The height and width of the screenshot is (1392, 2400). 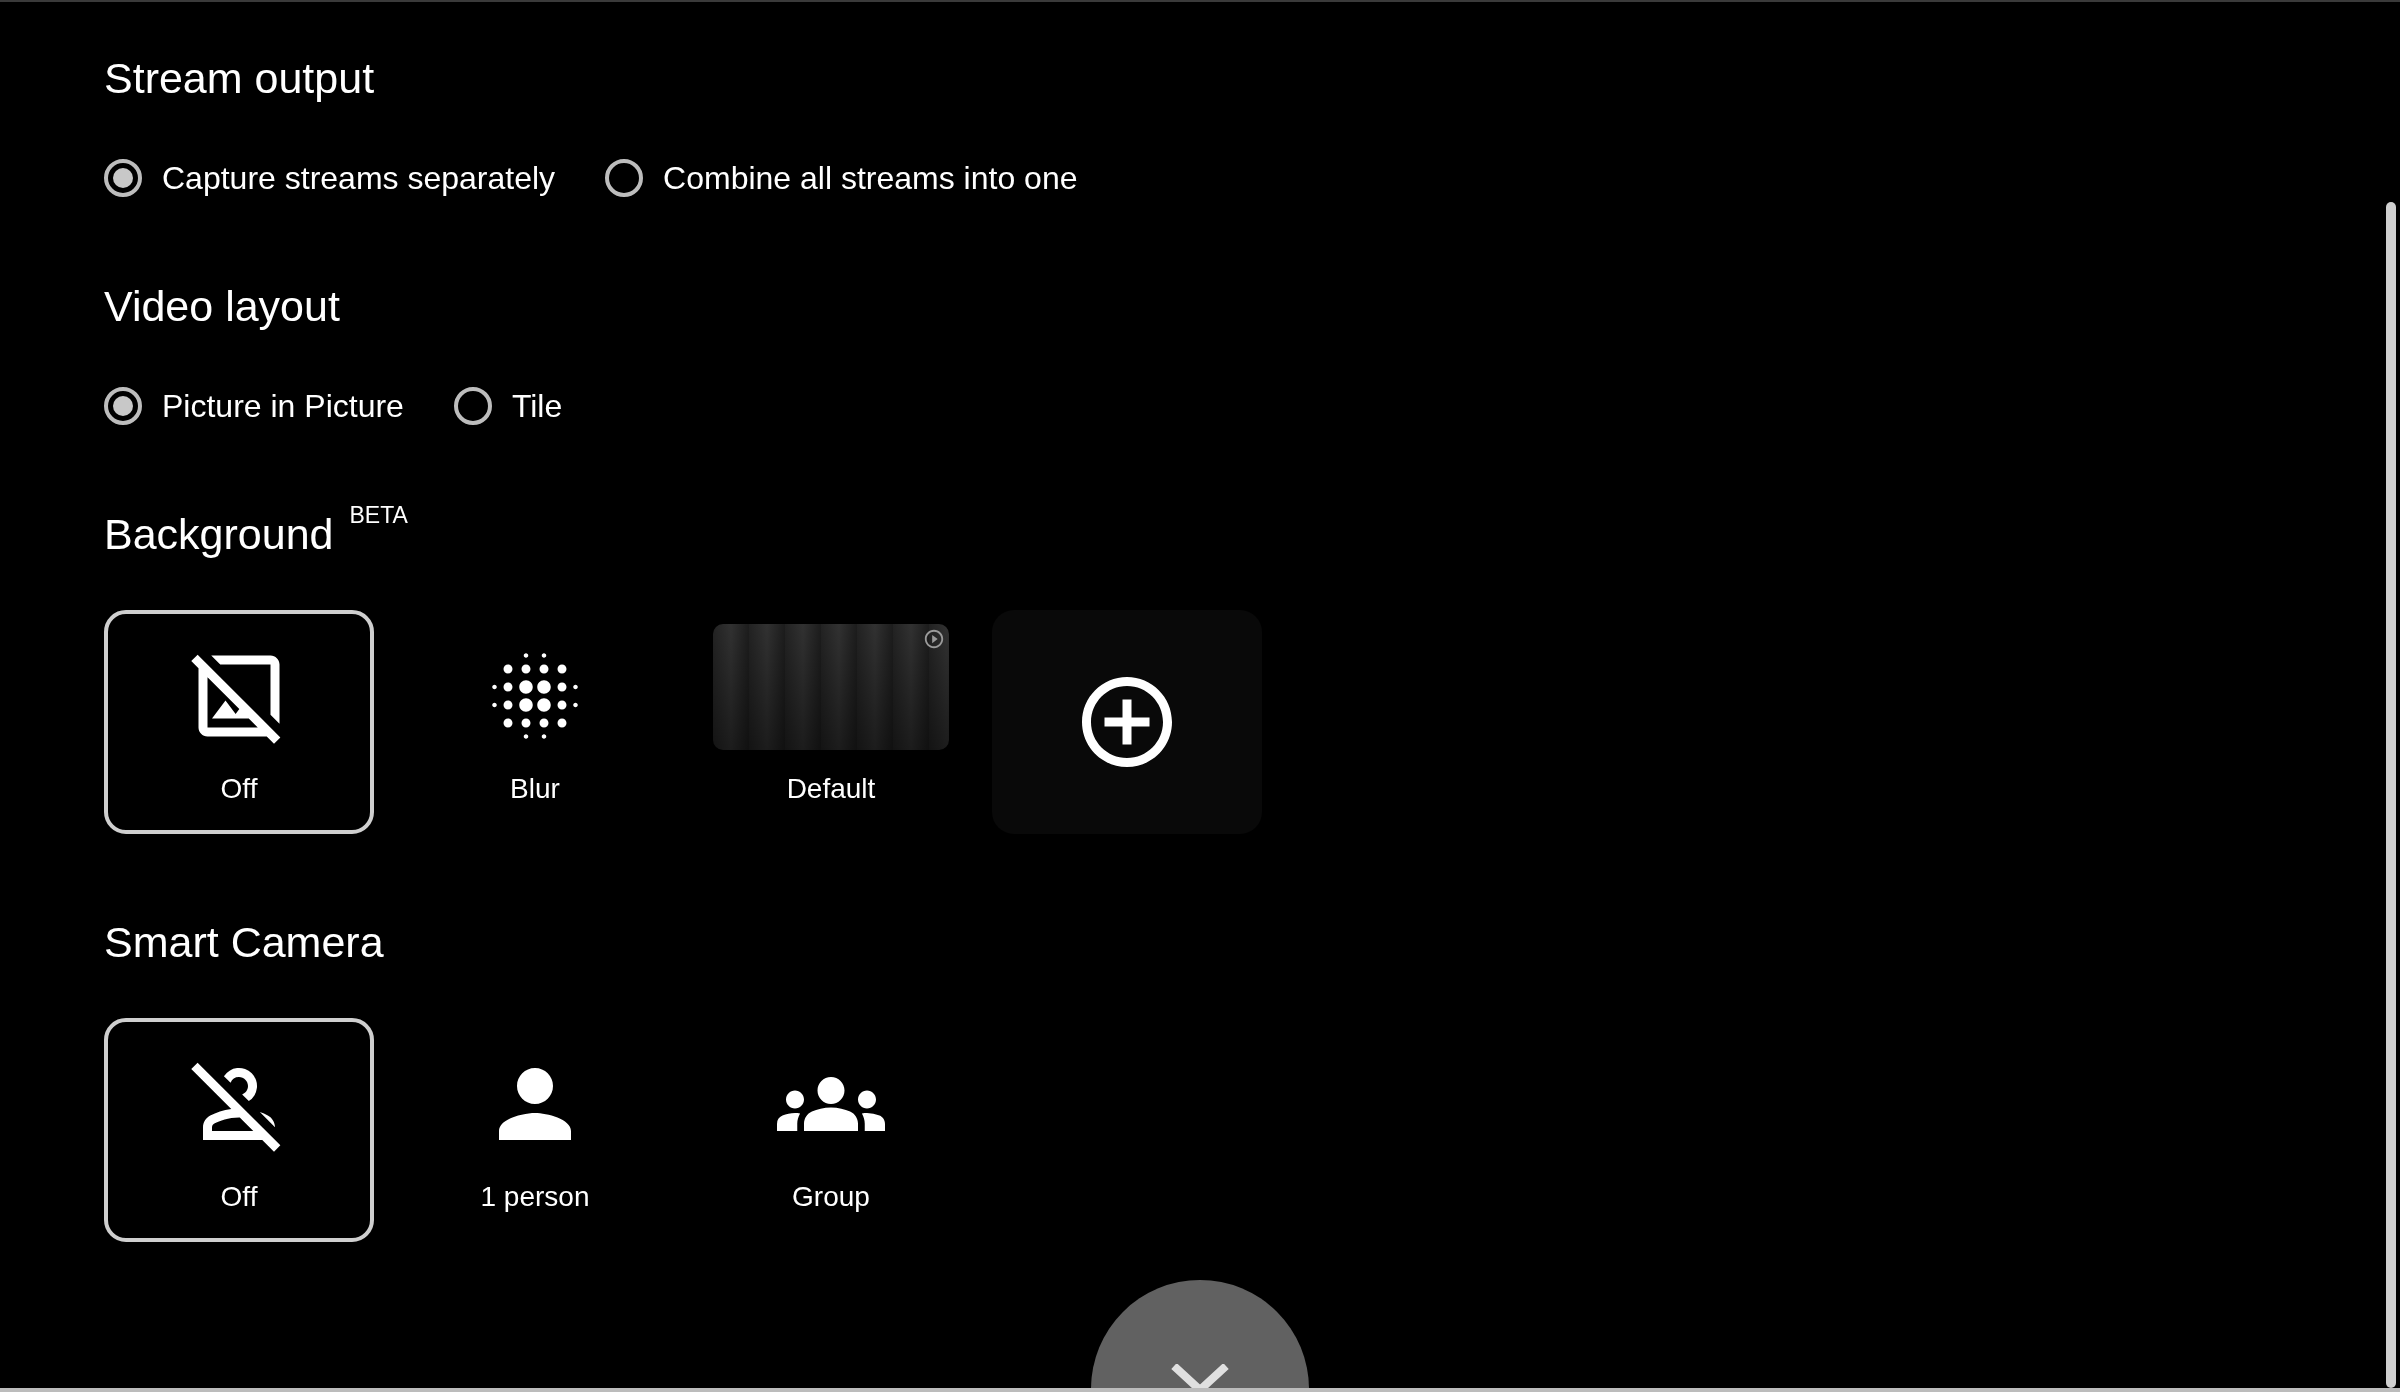 I want to click on close-icon, so click(x=1200, y=1376).